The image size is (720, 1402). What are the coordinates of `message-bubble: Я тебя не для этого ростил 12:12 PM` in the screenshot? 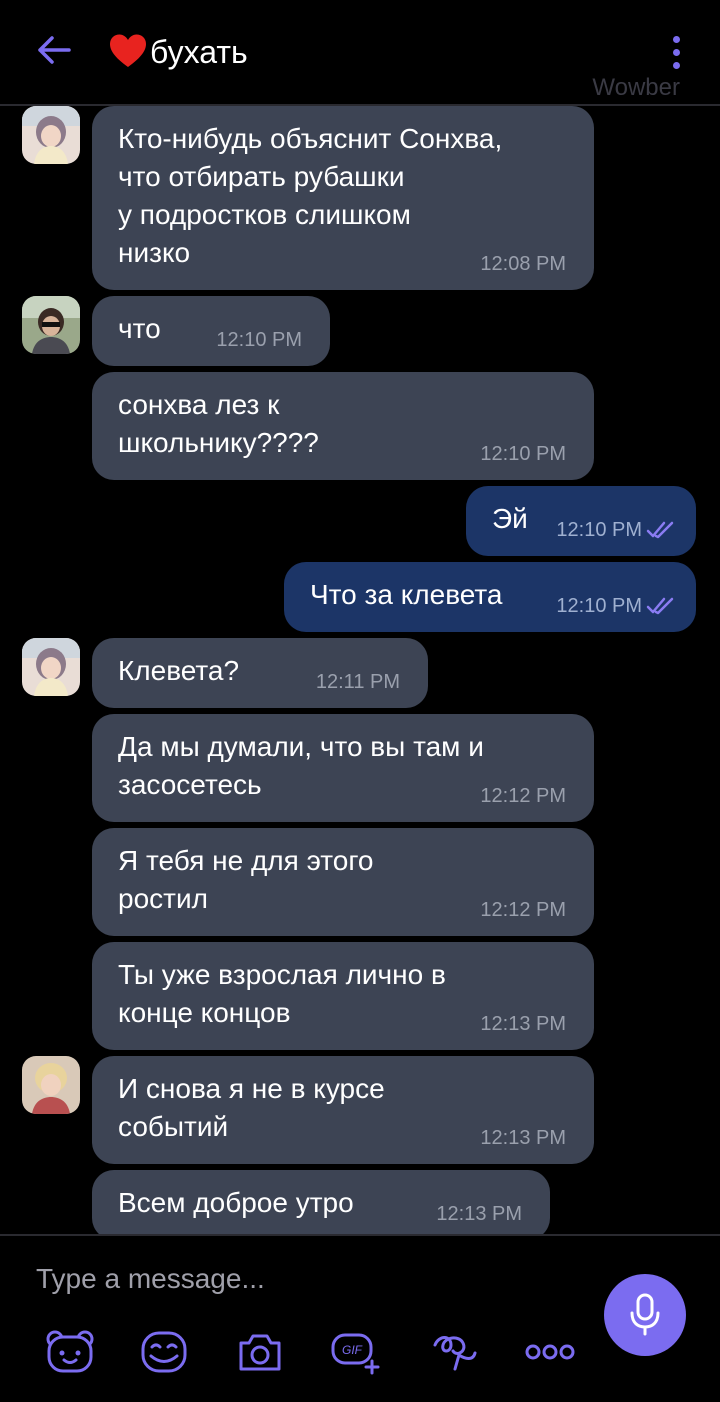 It's located at (343, 882).